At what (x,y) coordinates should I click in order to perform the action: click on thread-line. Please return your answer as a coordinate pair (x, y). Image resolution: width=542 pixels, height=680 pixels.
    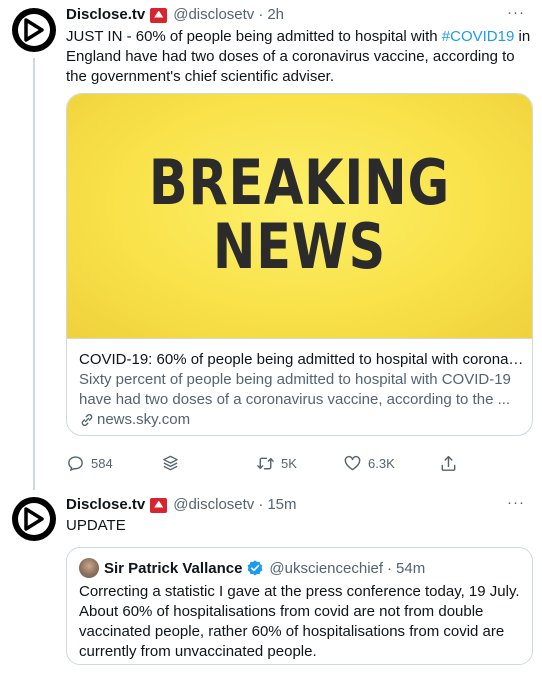
    Looking at the image, I should click on (34, 274).